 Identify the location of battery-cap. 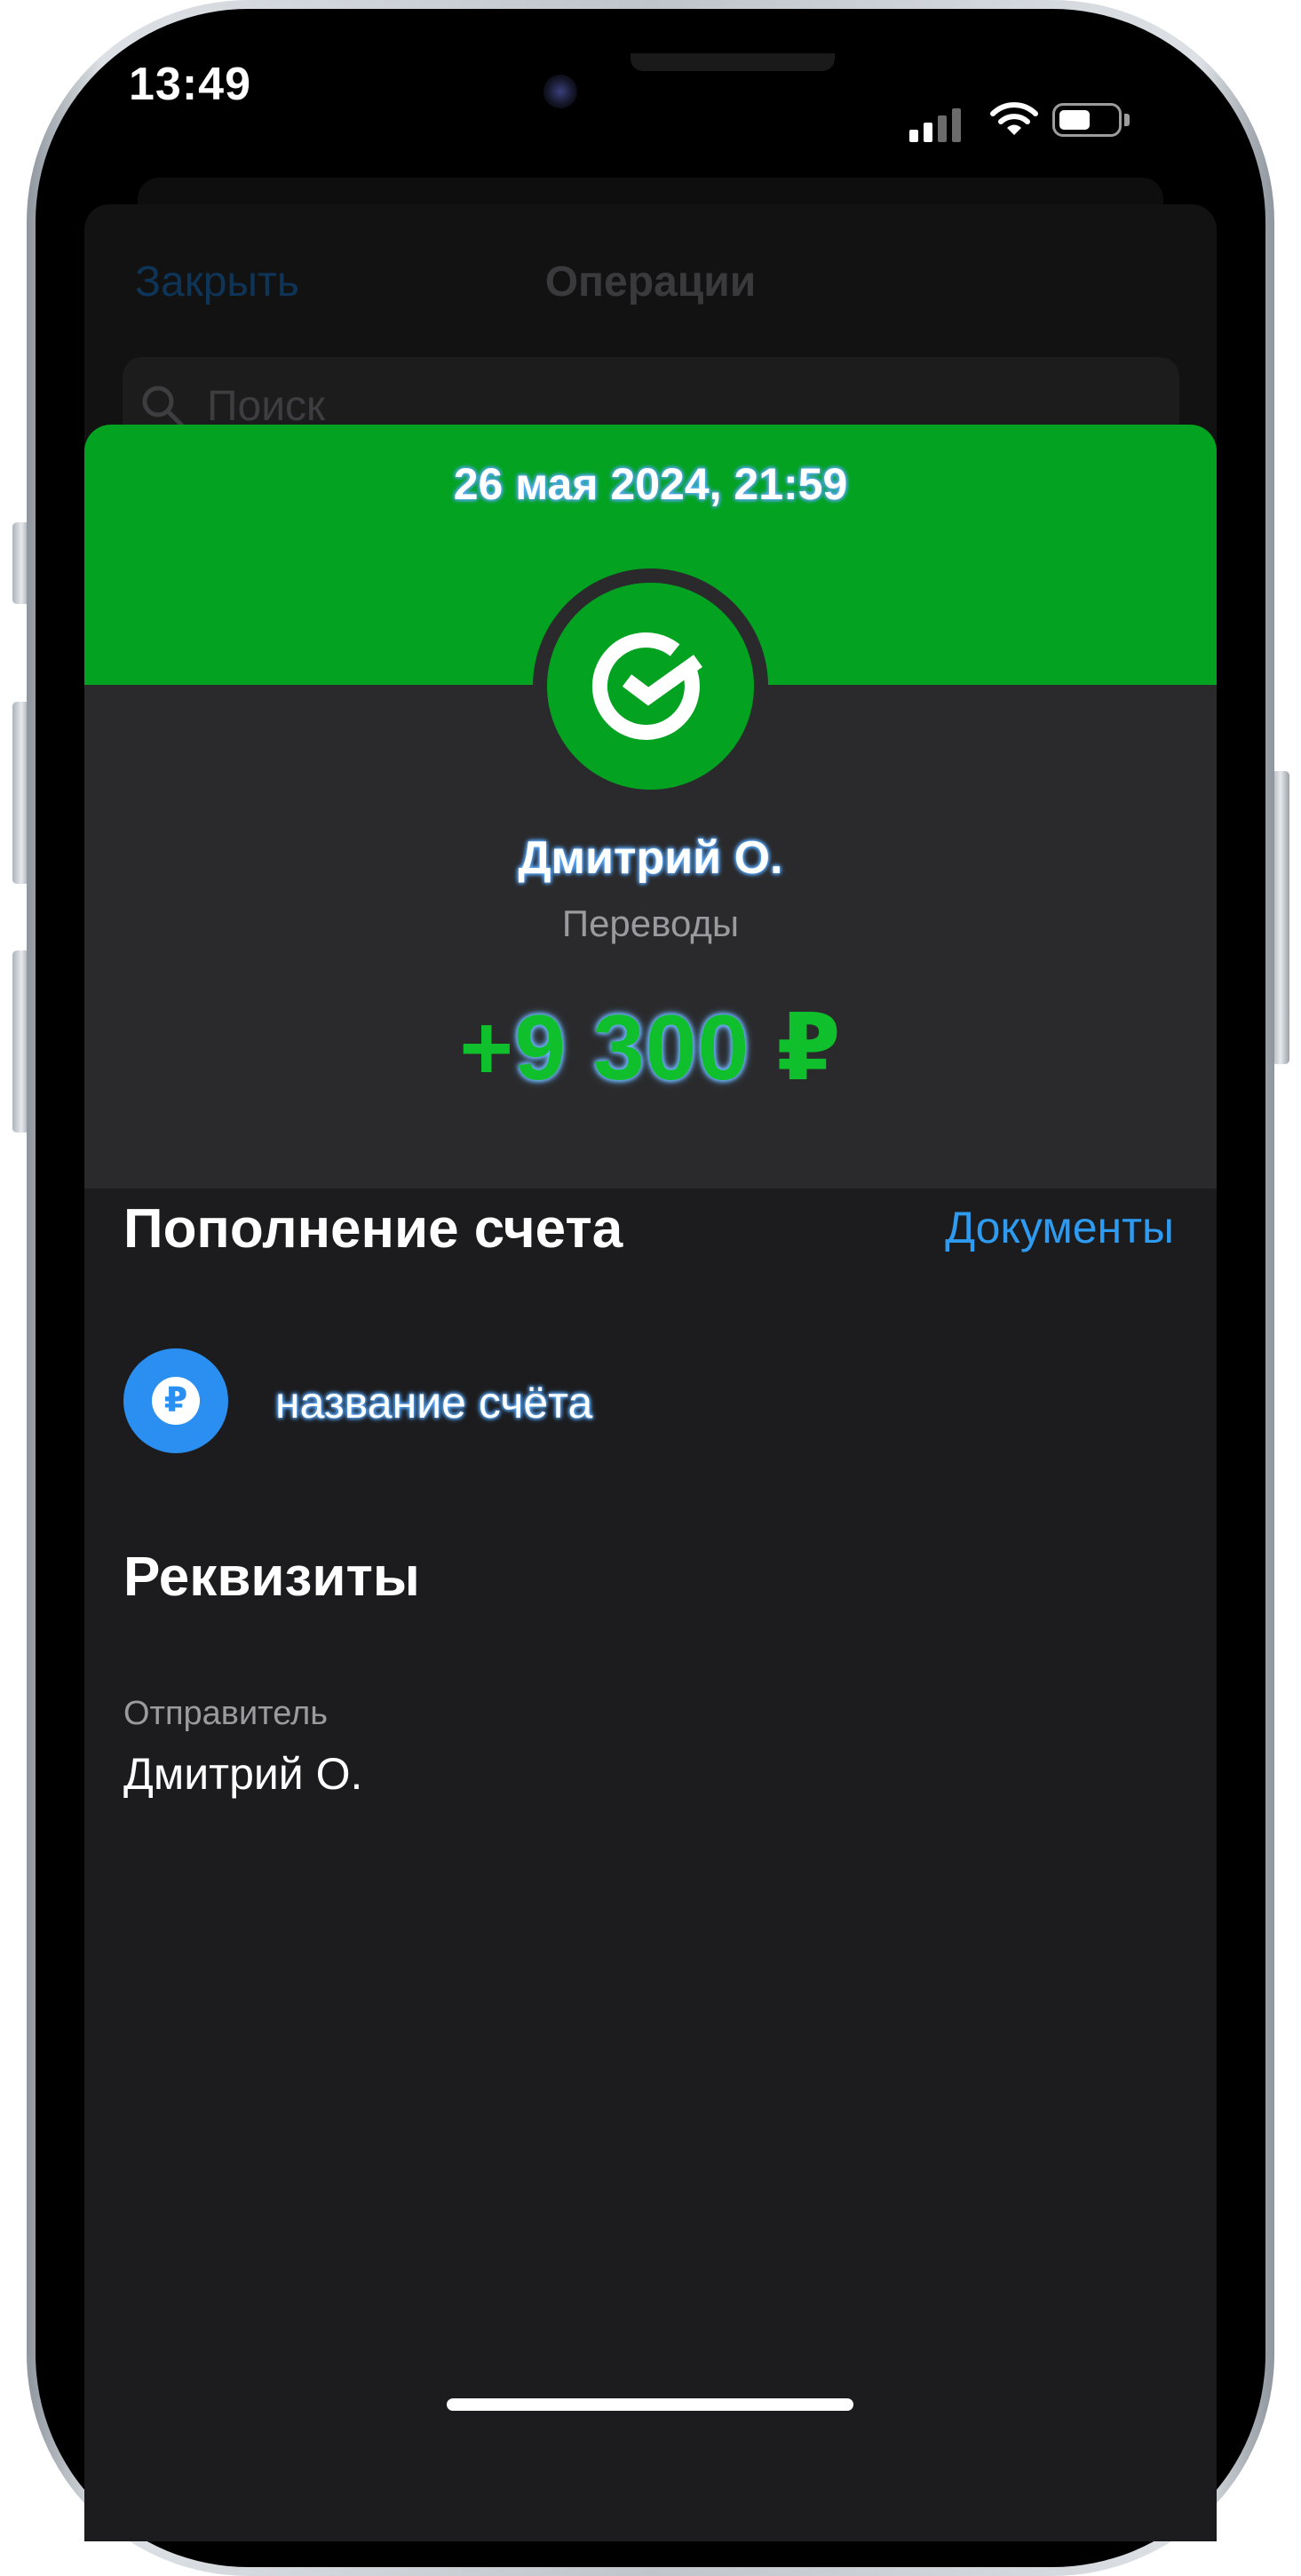
(1127, 120).